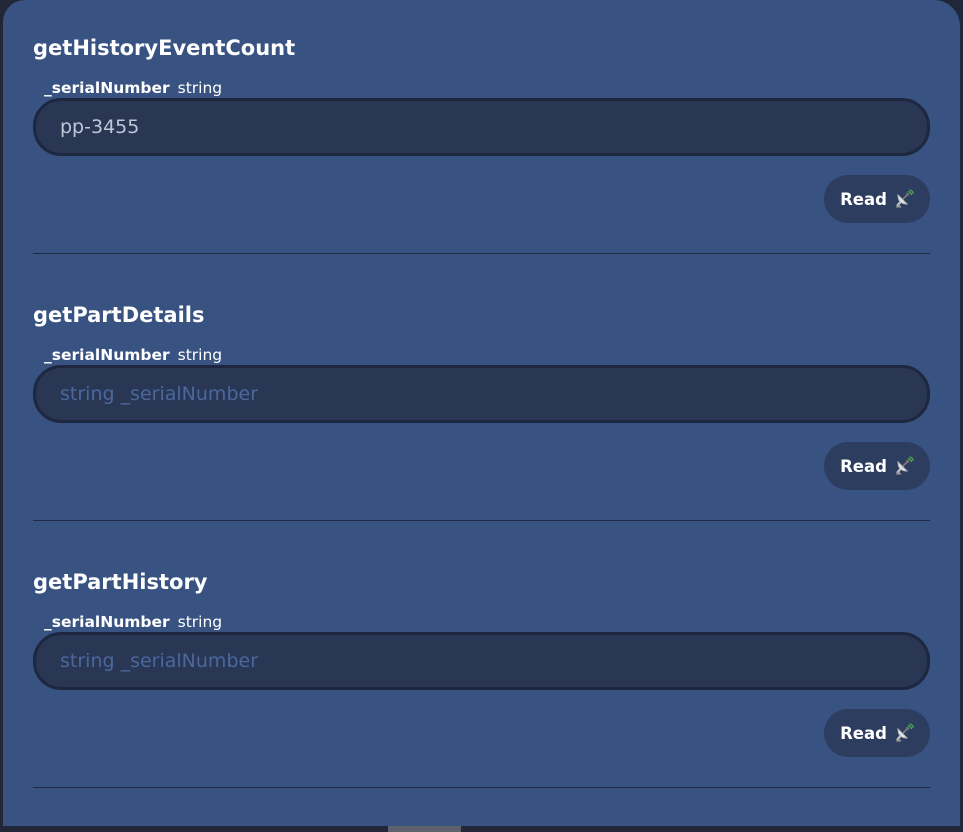 This screenshot has width=963, height=832. I want to click on function-title: getPartHistory, so click(120, 582).